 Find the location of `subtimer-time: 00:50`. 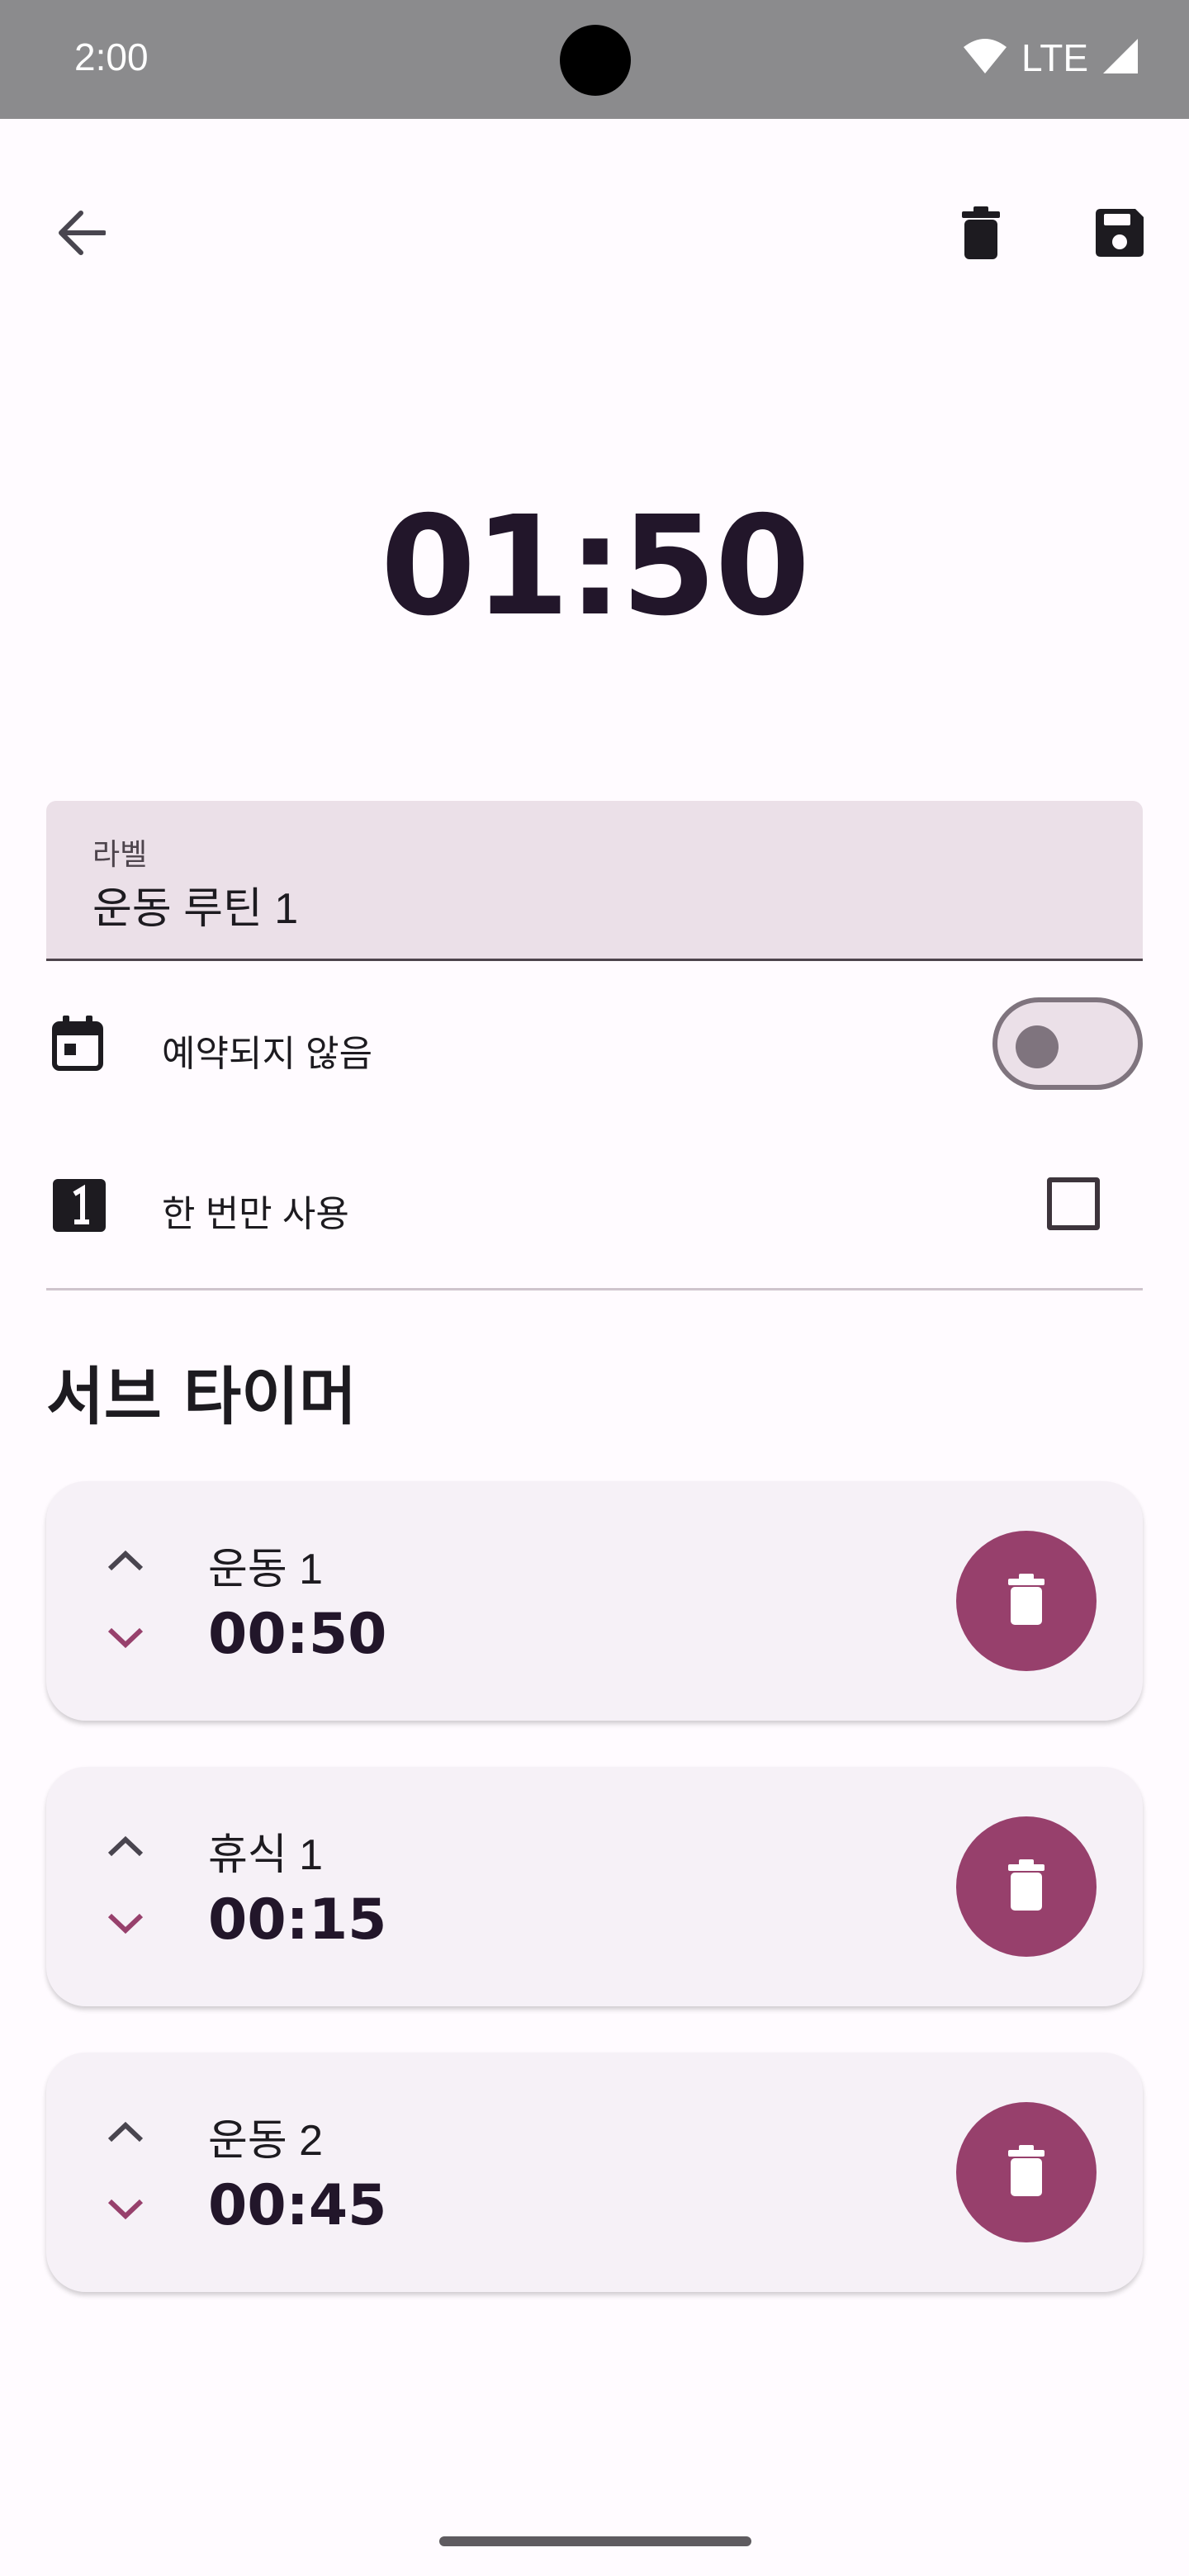

subtimer-time: 00:50 is located at coordinates (297, 1634).